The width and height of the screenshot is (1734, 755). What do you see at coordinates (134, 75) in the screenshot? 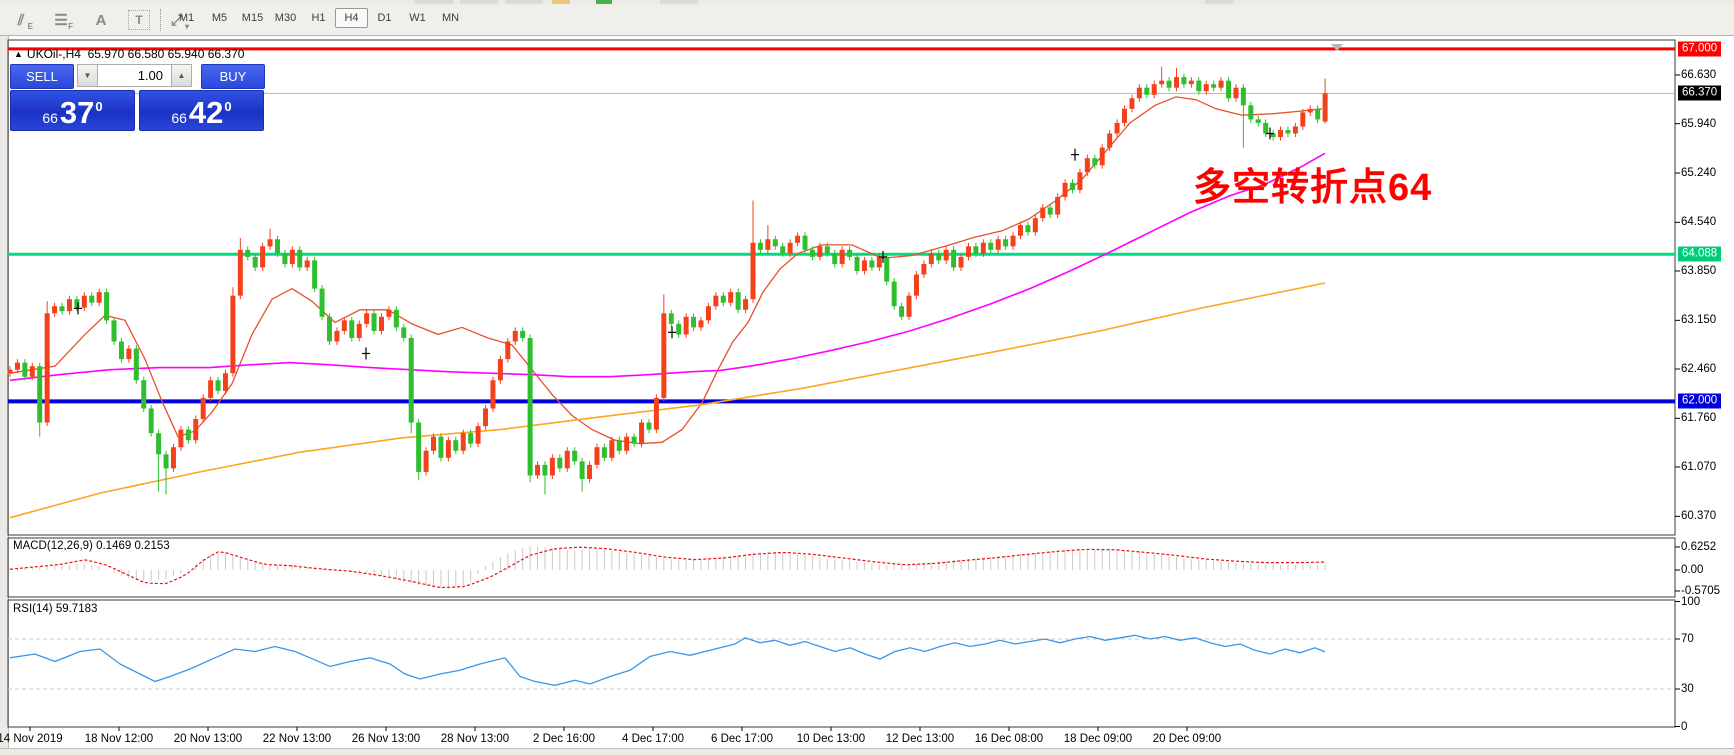
I see `volume-input` at bounding box center [134, 75].